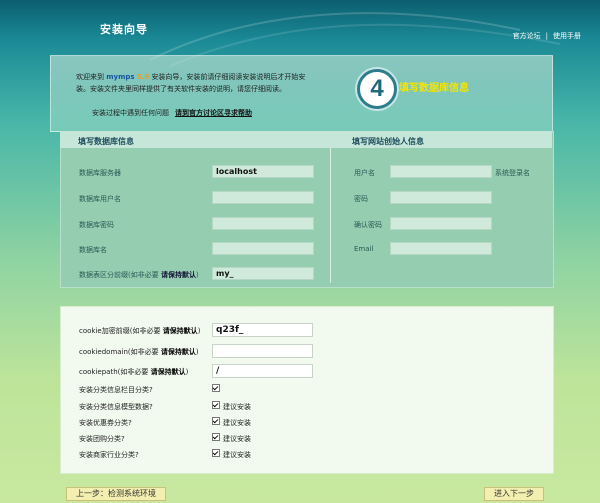 Image resolution: width=600 pixels, height=503 pixels. I want to click on db-prefix-label-bold: 请保持默认, so click(178, 275).